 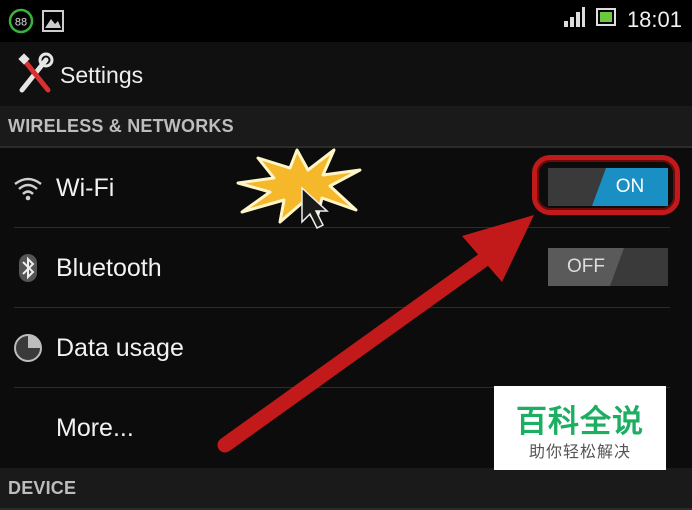 I want to click on bluetooth-icon, so click(x=28, y=268).